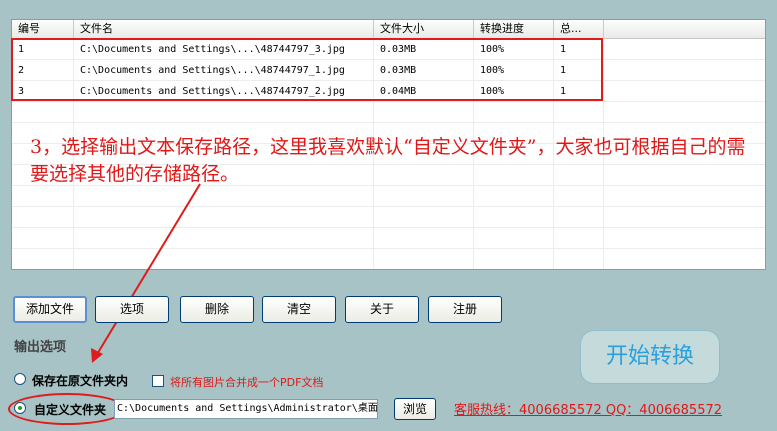 The height and width of the screenshot is (431, 777). I want to click on options-button: 选项, so click(132, 309).